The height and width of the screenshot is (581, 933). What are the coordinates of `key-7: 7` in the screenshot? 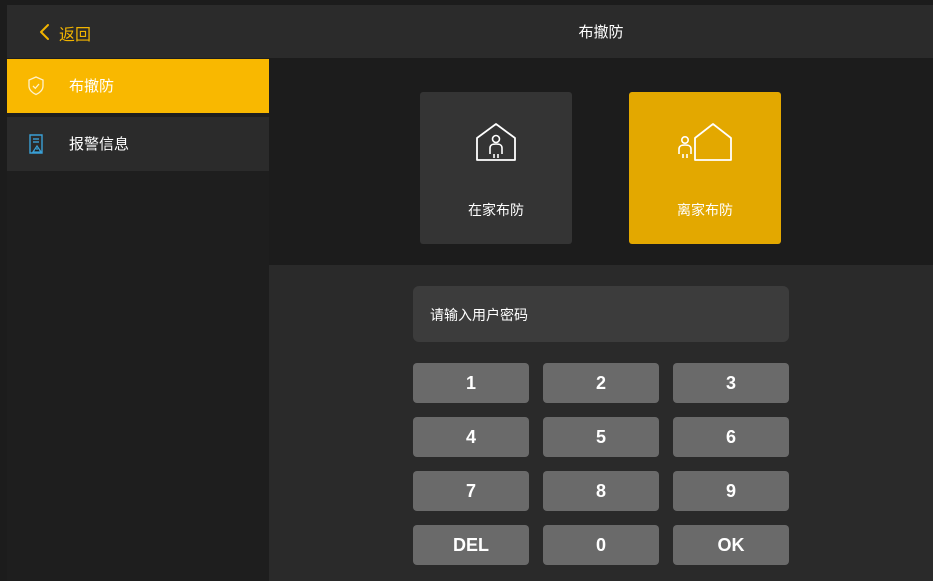 It's located at (471, 491).